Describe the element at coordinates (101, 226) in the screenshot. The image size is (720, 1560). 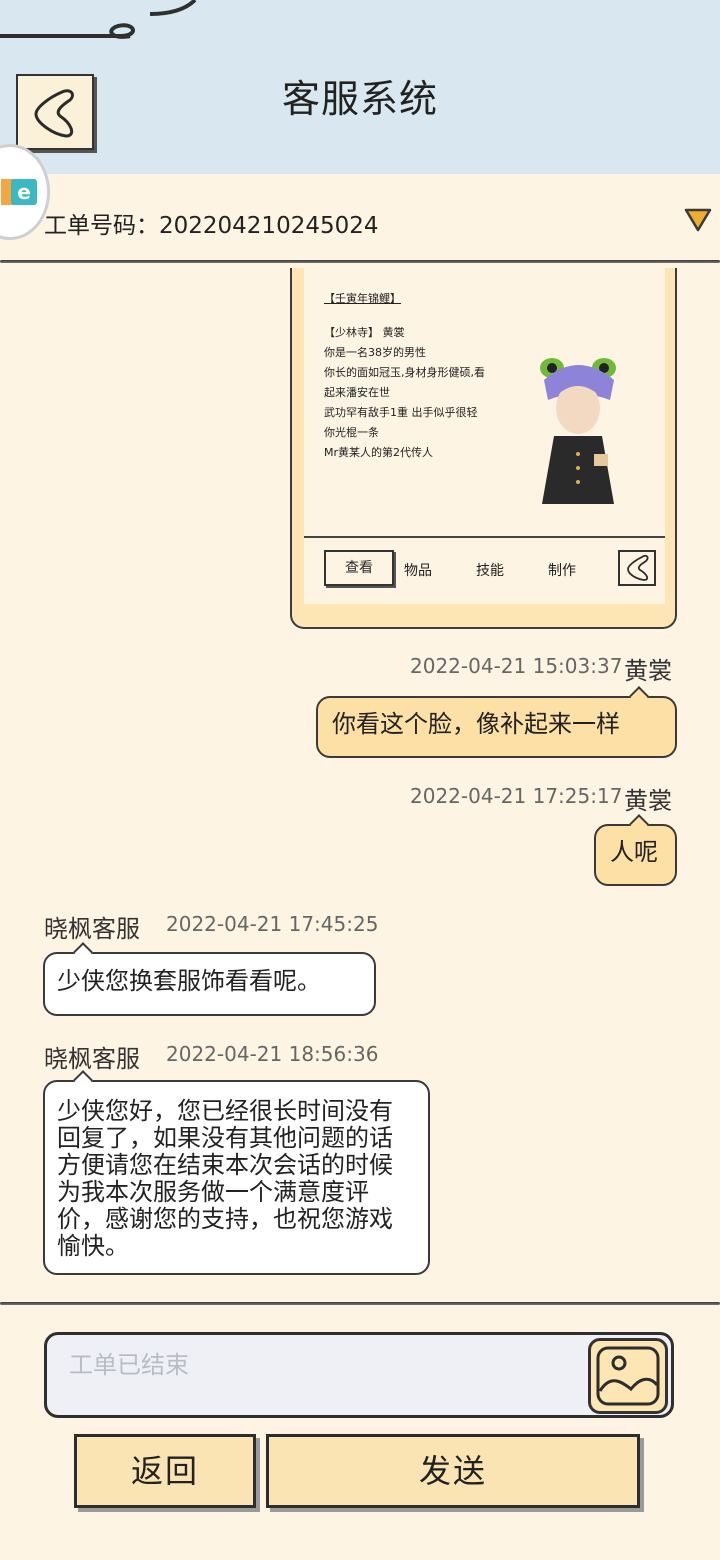
I see `ticket-label: 工单号码：` at that location.